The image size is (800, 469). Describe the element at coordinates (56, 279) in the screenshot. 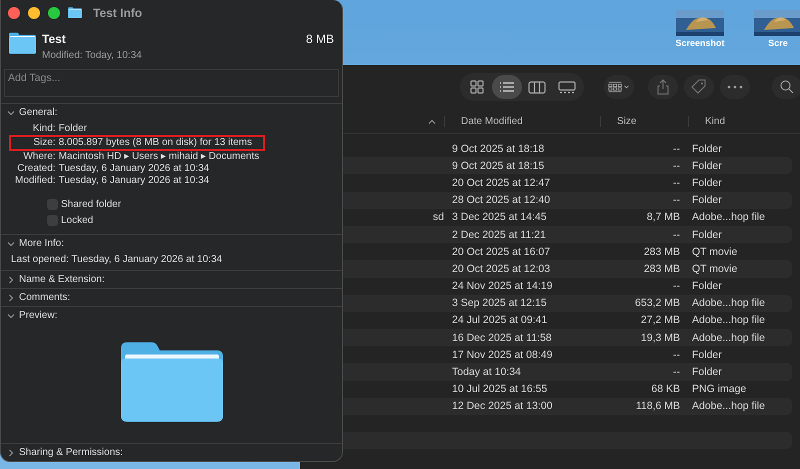

I see `section-header: Name & Extension:` at that location.